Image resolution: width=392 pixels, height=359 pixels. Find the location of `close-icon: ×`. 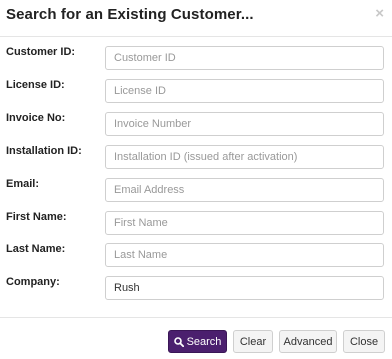

close-icon: × is located at coordinates (379, 14).